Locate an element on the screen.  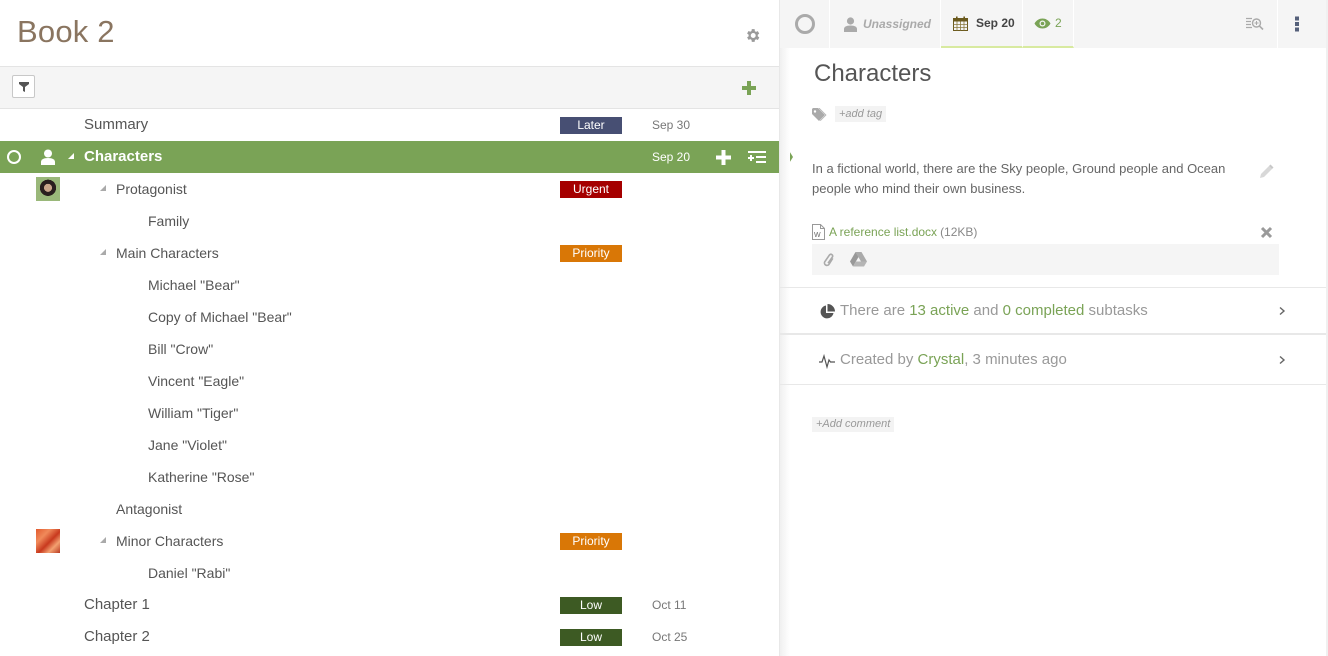
priority-badge: Urgent is located at coordinates (591, 189).